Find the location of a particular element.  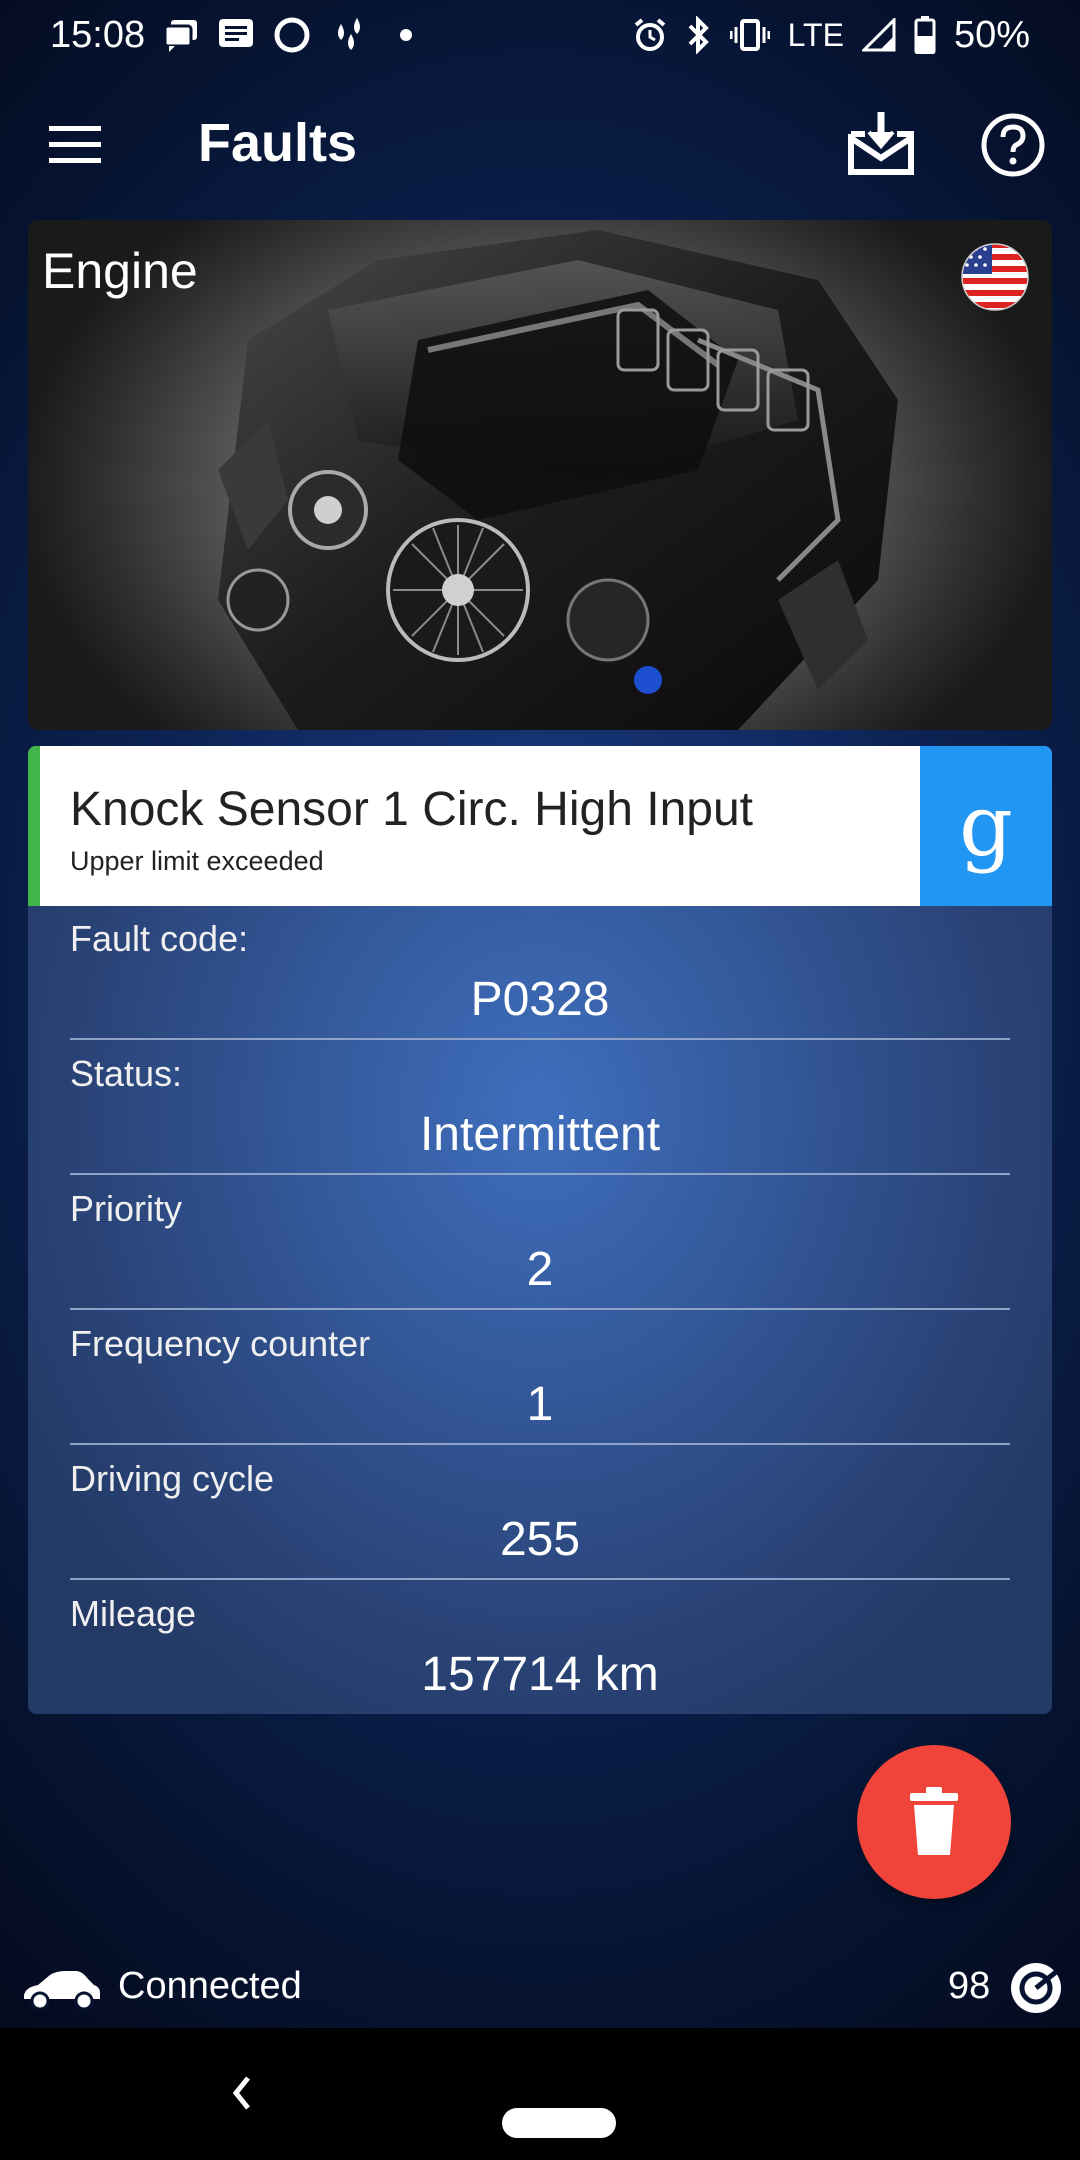

alarm-icon is located at coordinates (650, 35).